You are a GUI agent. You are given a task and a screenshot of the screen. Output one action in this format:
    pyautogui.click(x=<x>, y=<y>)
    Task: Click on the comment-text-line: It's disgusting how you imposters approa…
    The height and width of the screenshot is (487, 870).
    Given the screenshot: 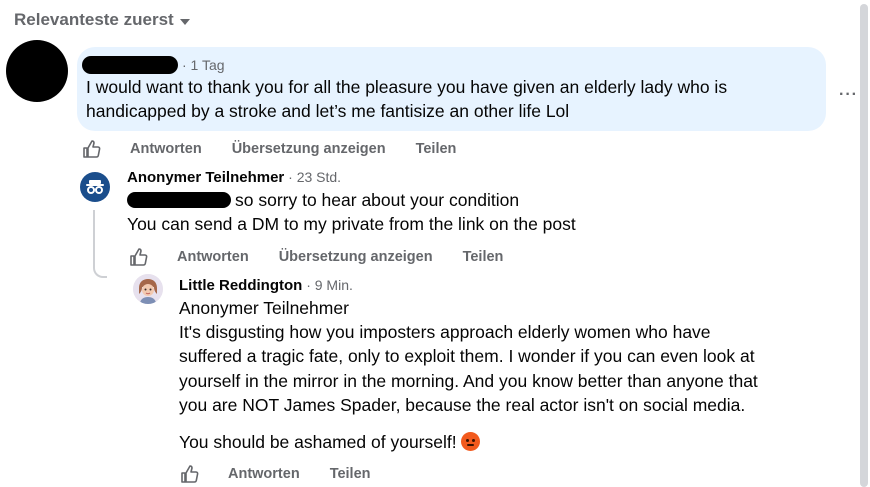 What is the action you would take?
    pyautogui.click(x=445, y=332)
    